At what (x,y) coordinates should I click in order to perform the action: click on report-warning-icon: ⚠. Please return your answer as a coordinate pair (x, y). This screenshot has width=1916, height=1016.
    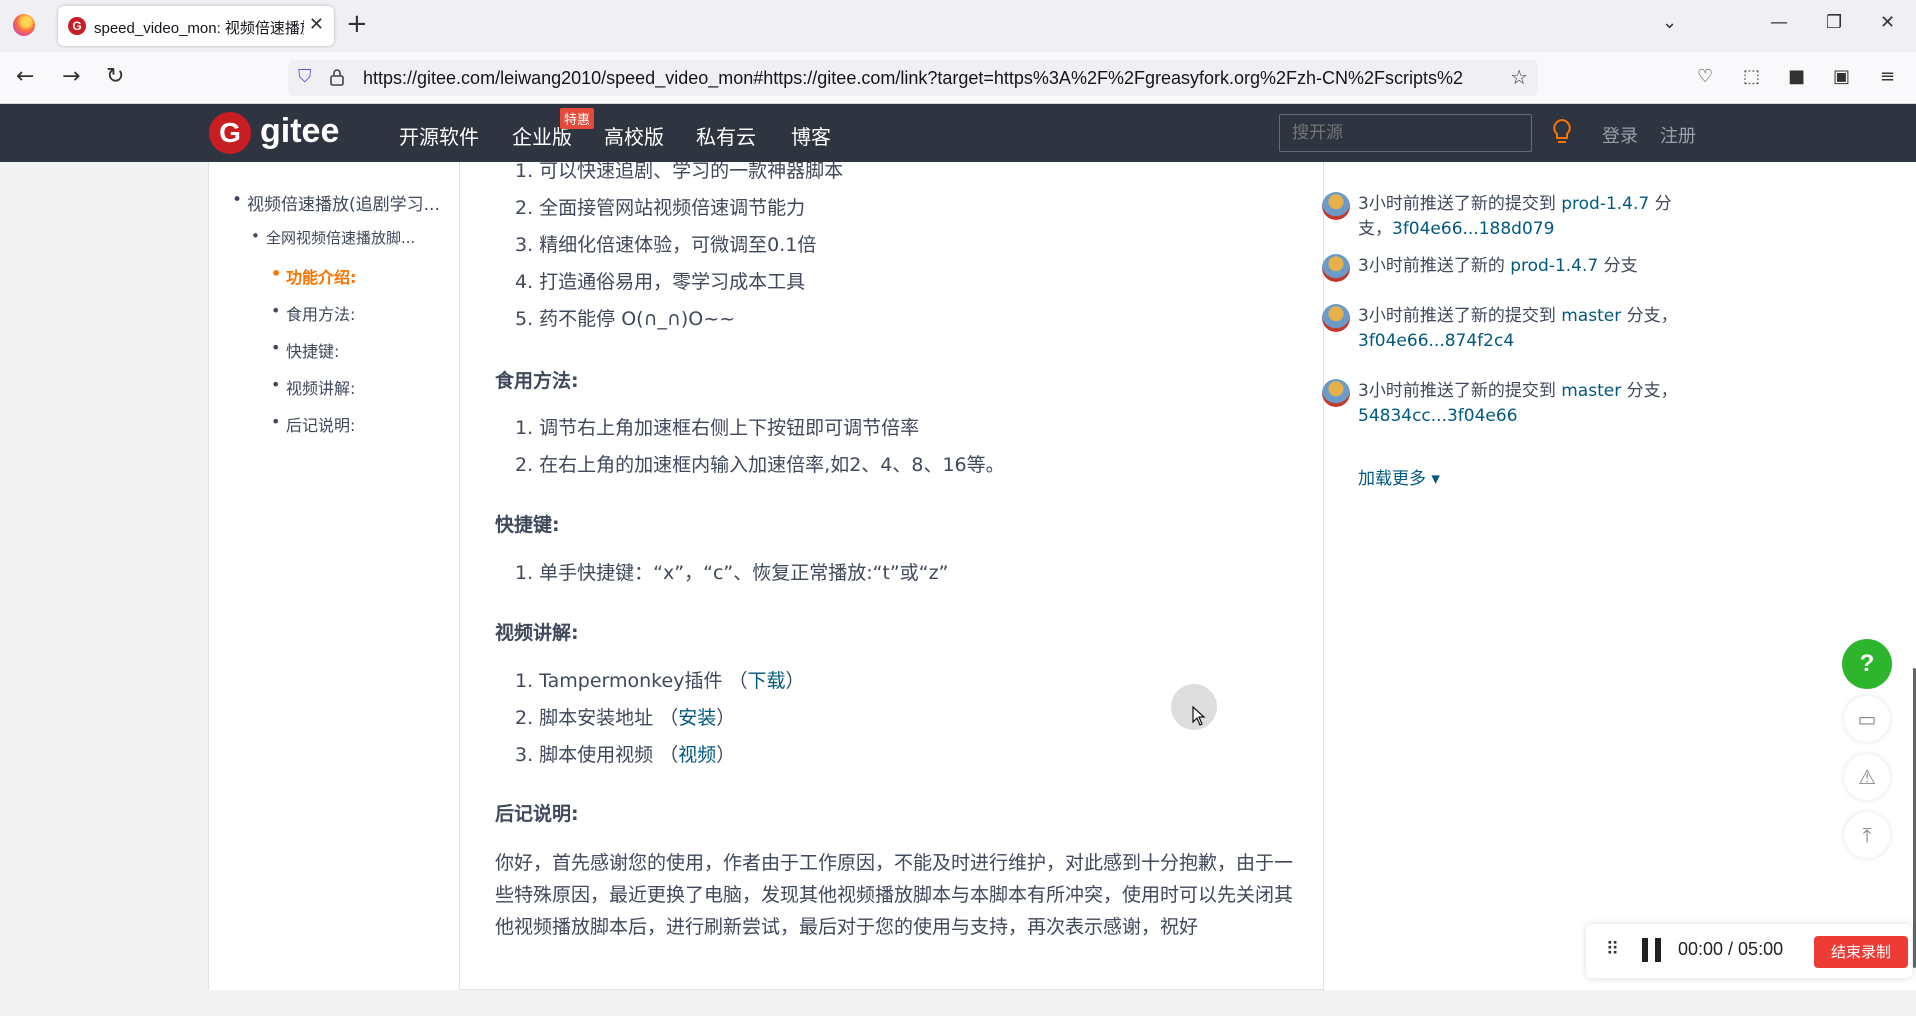
    Looking at the image, I should click on (1867, 777).